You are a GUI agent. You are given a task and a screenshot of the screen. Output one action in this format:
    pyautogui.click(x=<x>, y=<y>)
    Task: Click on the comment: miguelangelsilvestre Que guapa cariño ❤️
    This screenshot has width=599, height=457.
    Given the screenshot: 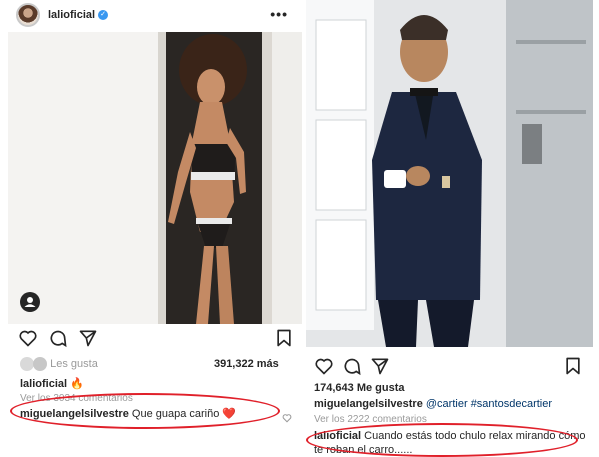 What is the action you would take?
    pyautogui.click(x=128, y=413)
    